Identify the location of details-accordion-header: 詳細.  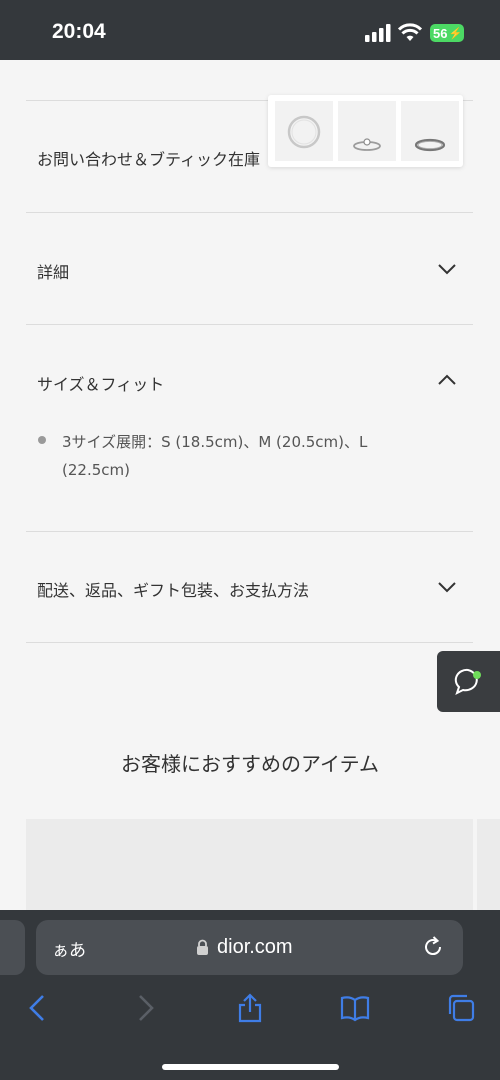
(53, 271).